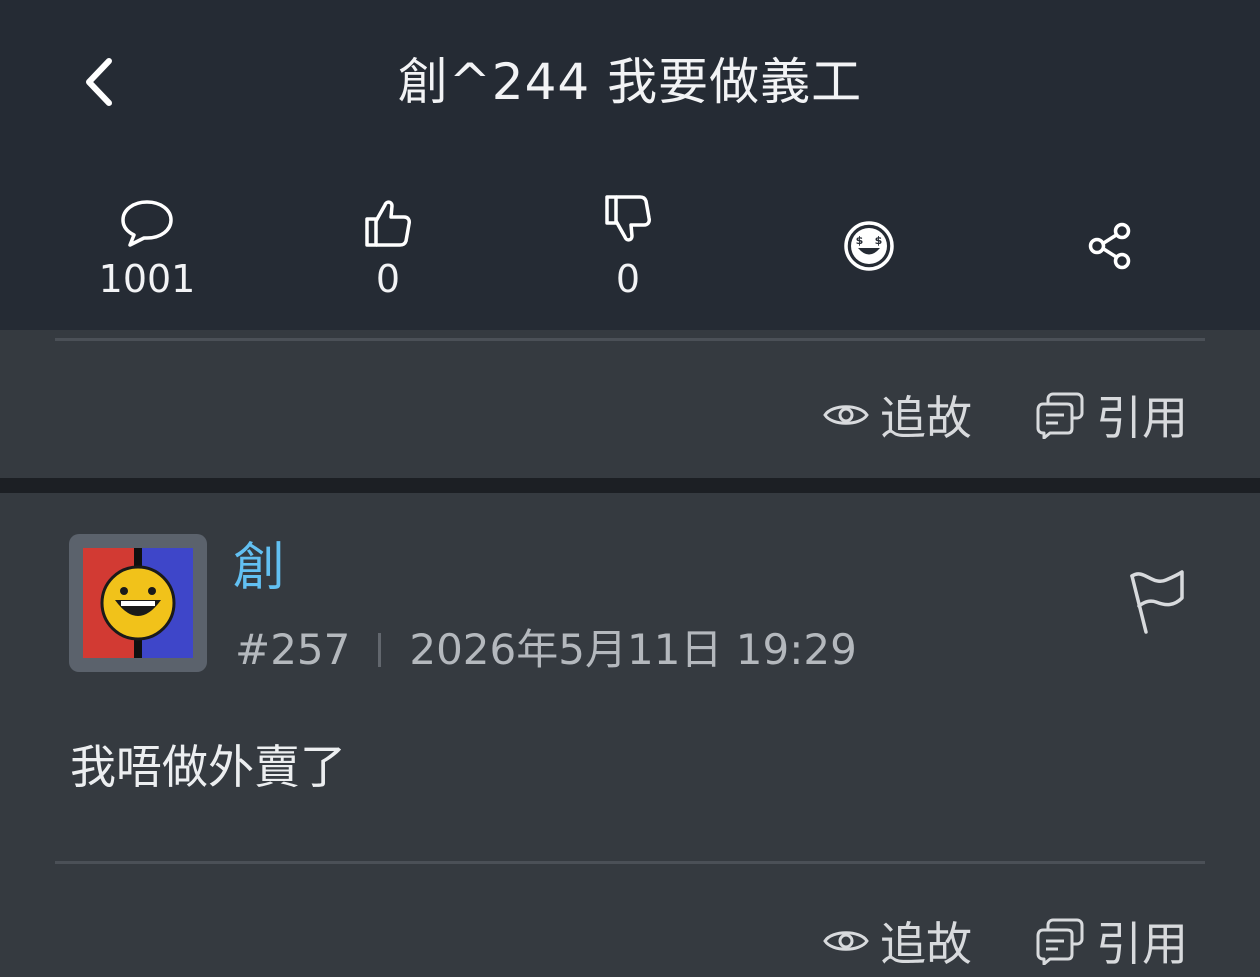  I want to click on comments-stat: 1001, so click(147, 246).